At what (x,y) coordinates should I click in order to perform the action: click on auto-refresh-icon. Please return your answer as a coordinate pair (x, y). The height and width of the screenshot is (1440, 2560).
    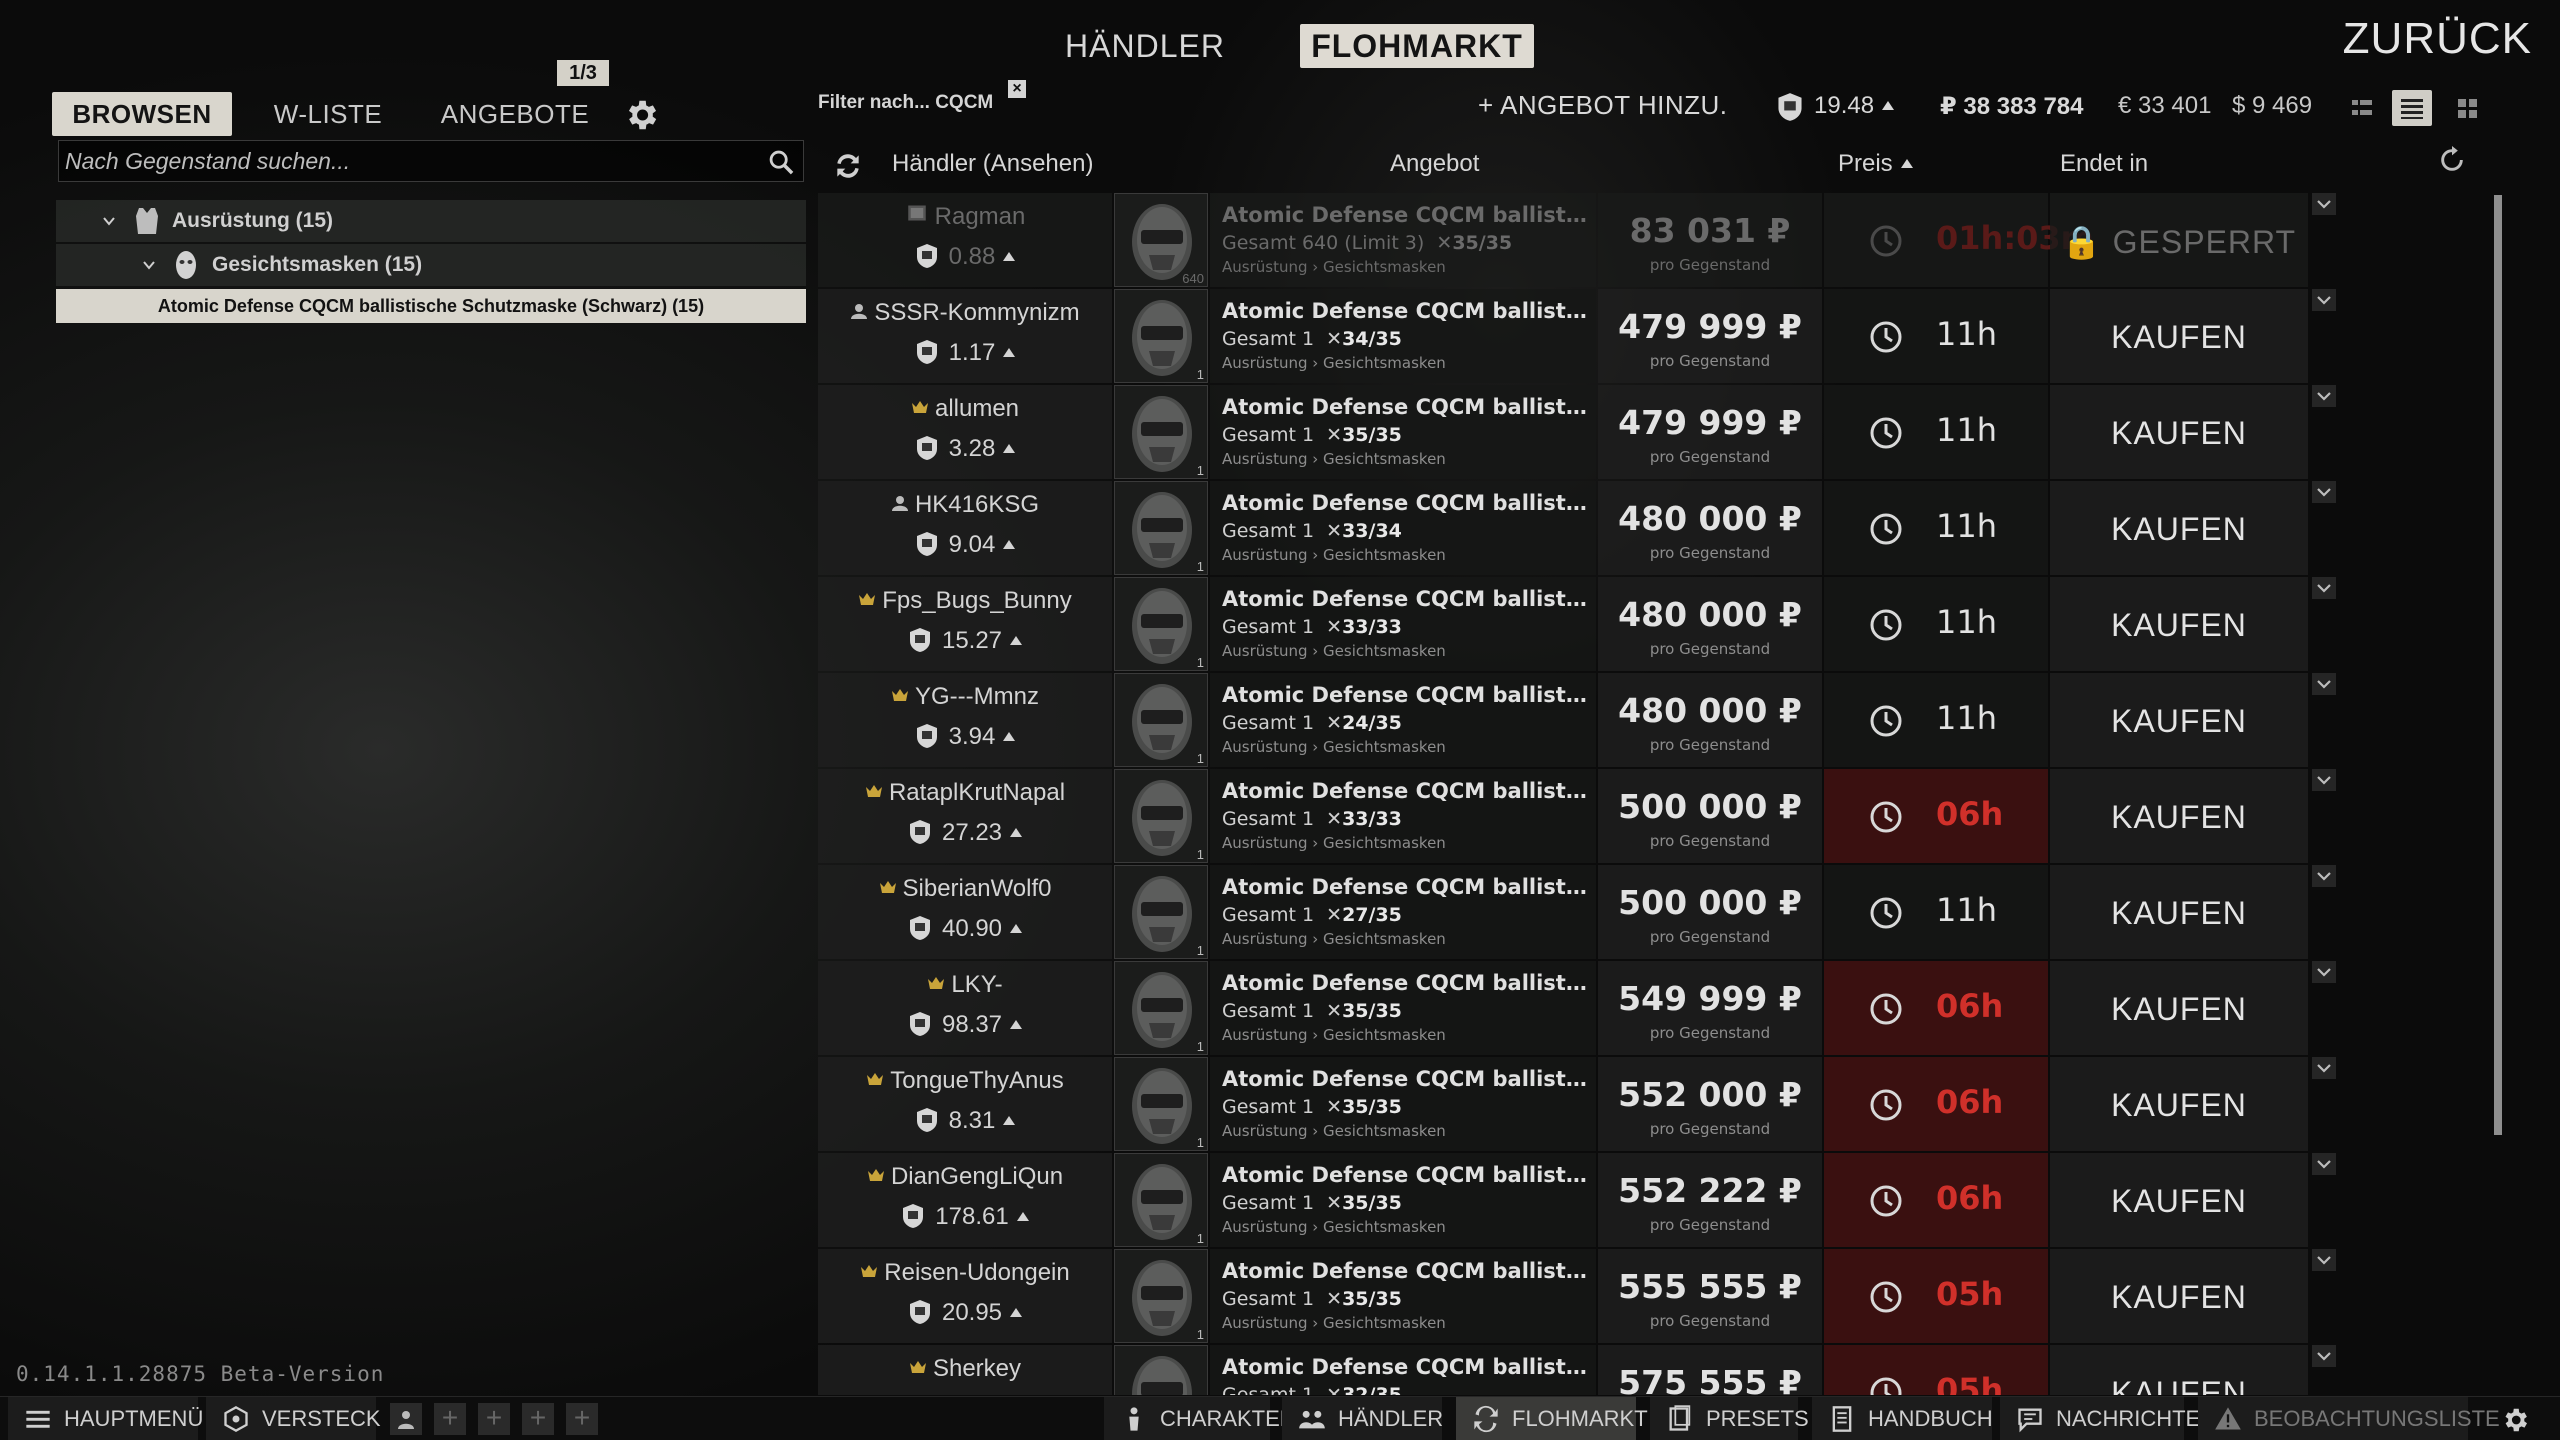
    Looking at the image, I should click on (2452, 160).